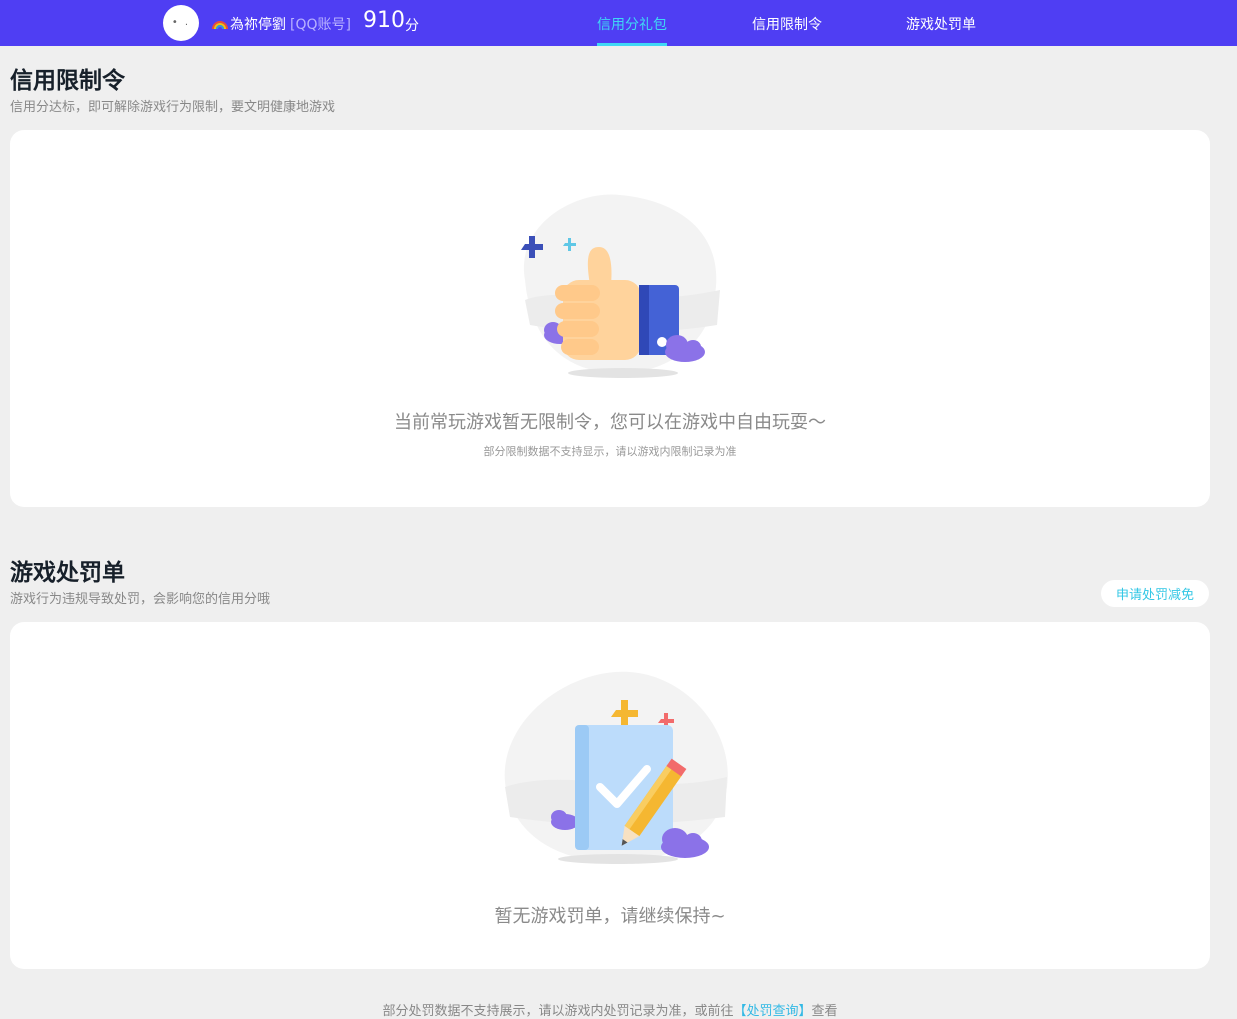  I want to click on penalty-section-title: 游戏处罚单, so click(67, 573).